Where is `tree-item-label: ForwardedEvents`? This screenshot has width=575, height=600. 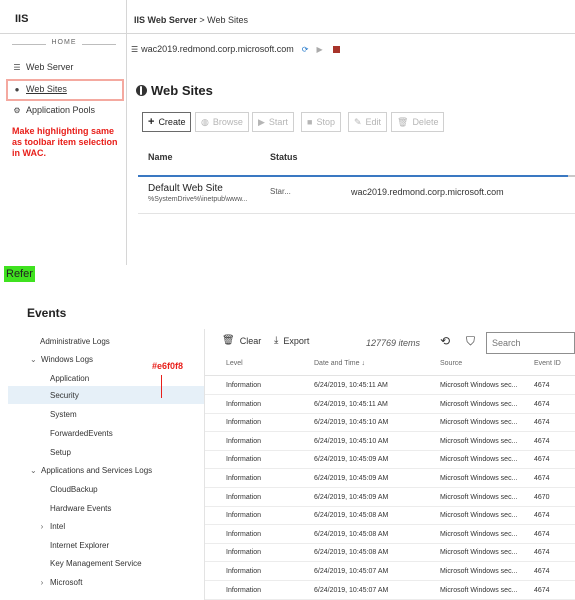 tree-item-label: ForwardedEvents is located at coordinates (81, 433).